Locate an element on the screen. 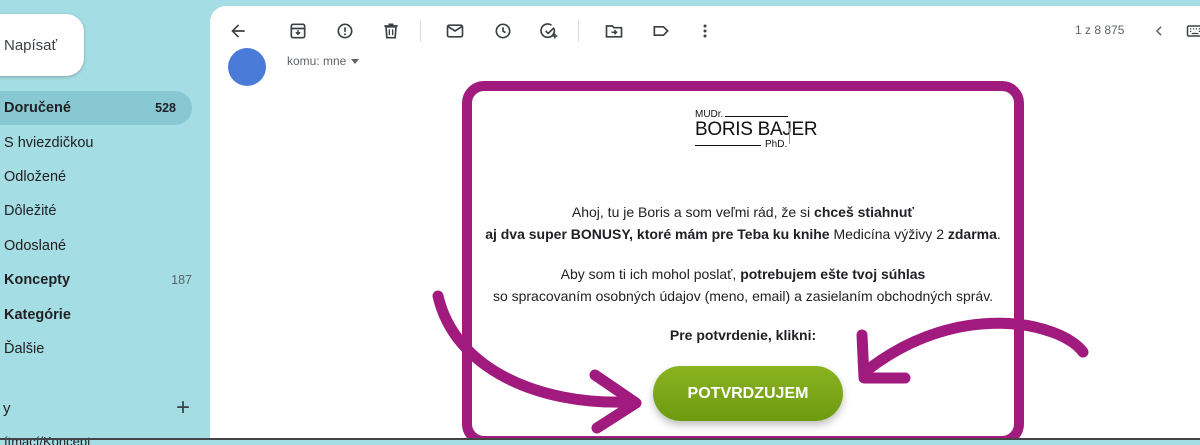  drafts-count: 187 is located at coordinates (181, 280).